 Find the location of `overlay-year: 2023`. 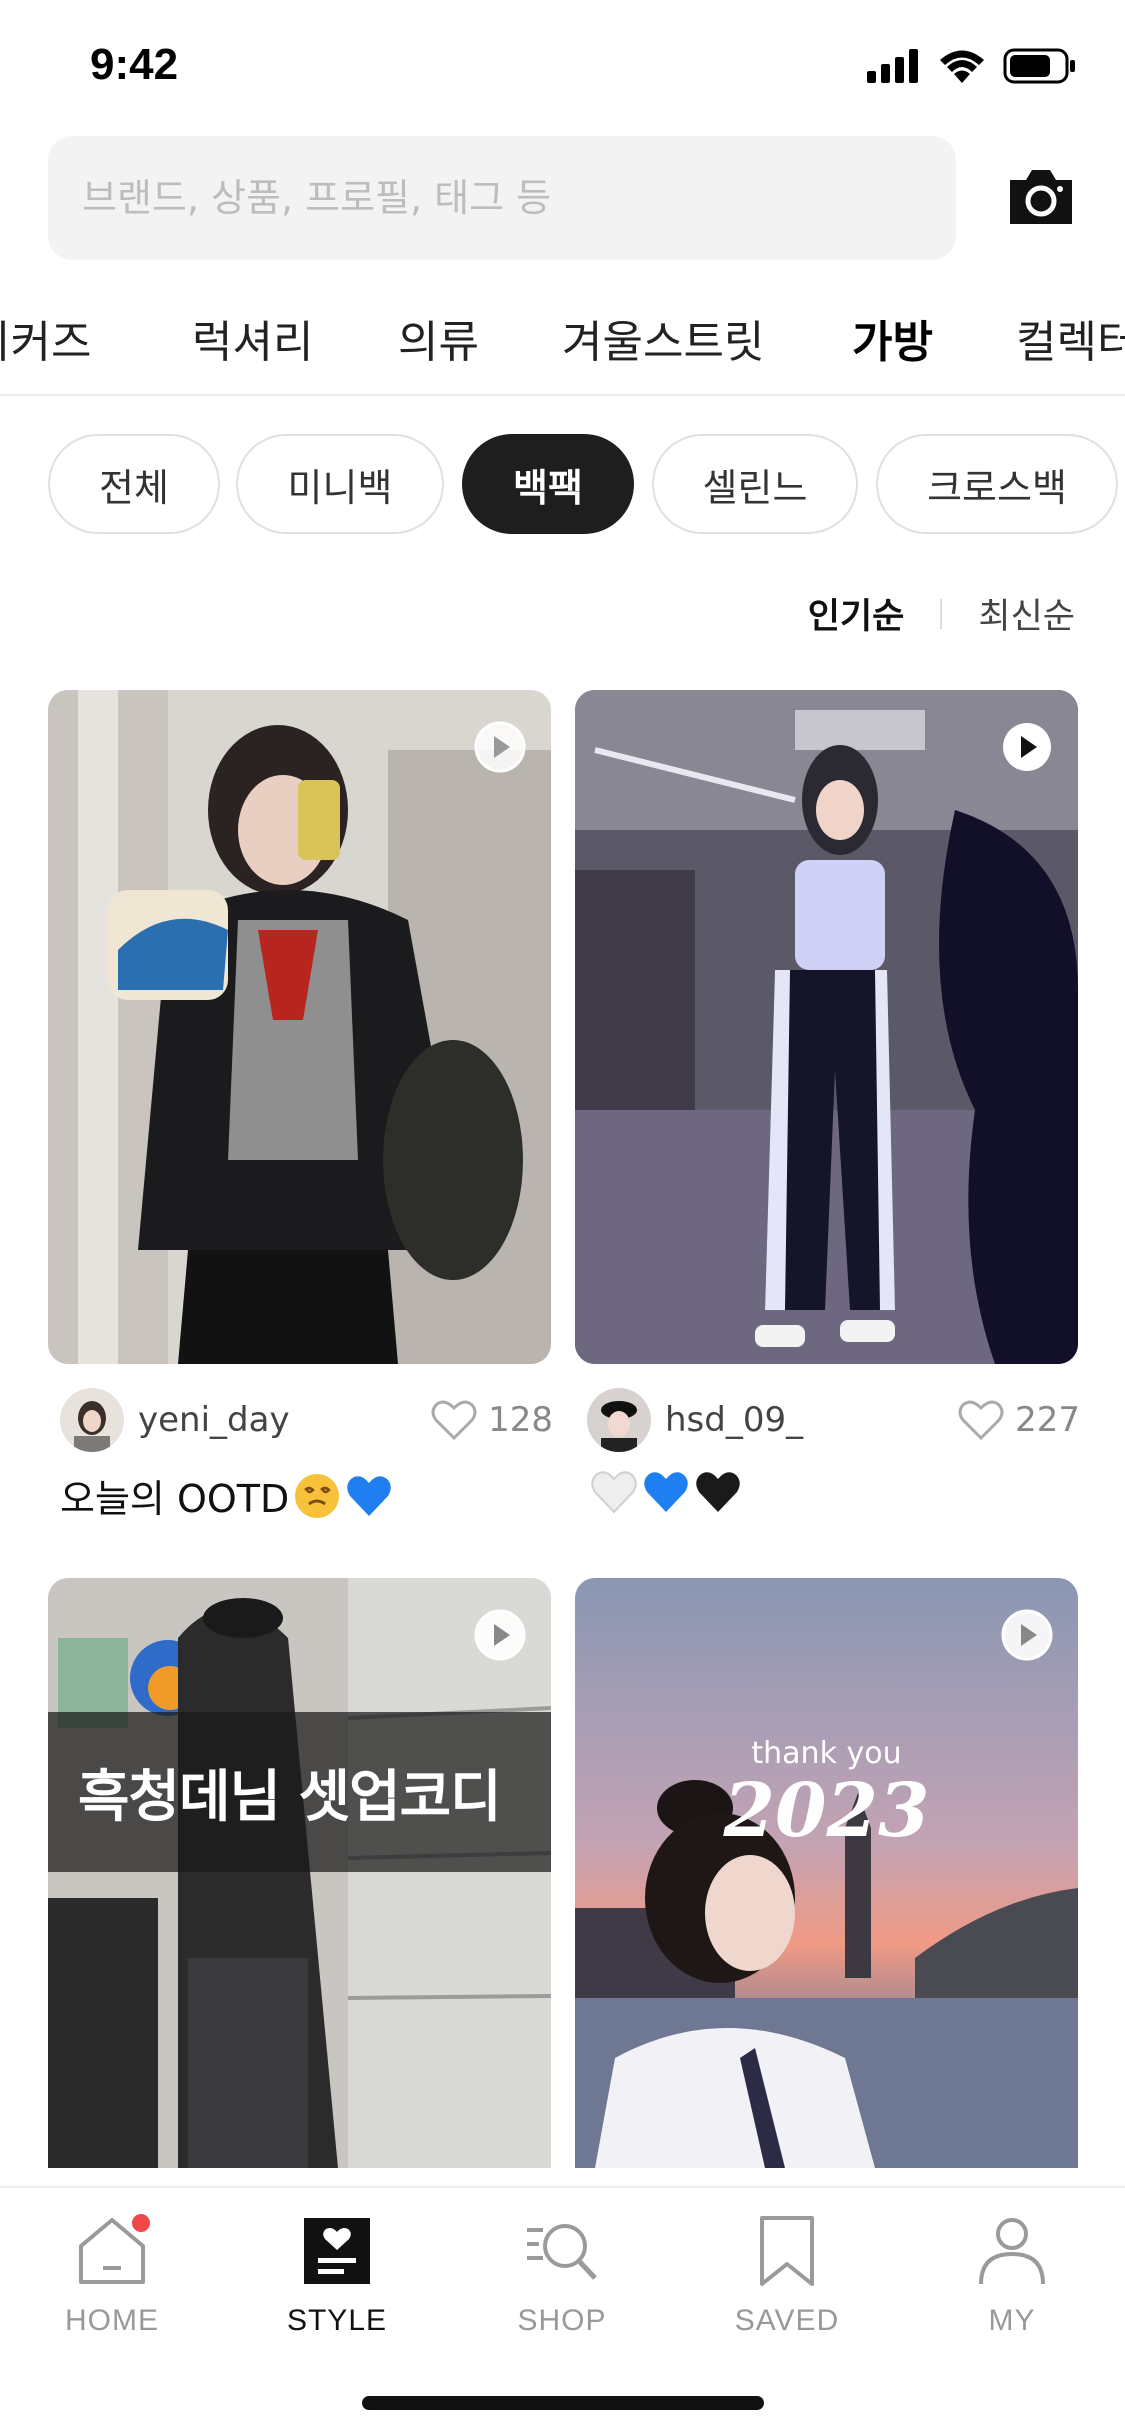

overlay-year: 2023 is located at coordinates (826, 1811).